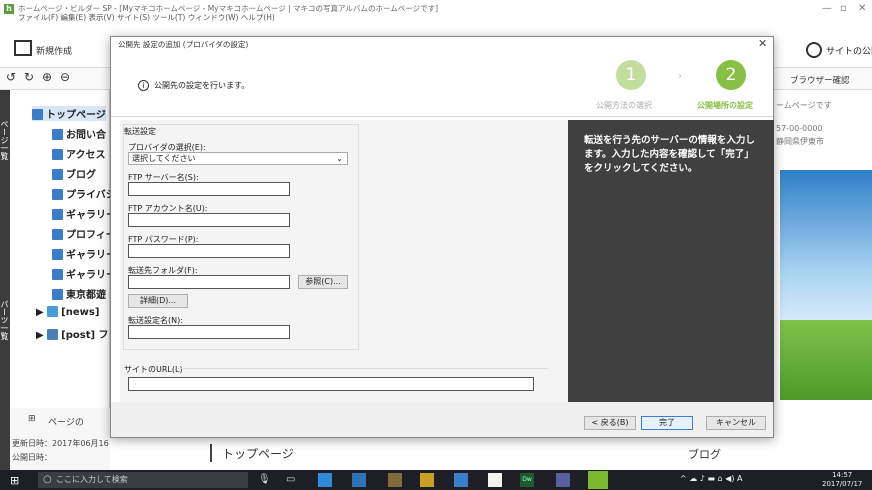 The image size is (872, 490). Describe the element at coordinates (862, 8) in the screenshot. I see `close-icon: ✕` at that location.